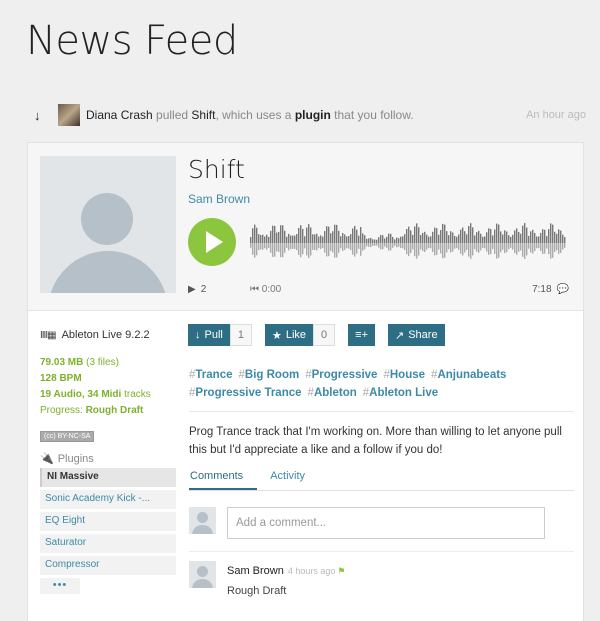 This screenshot has height=621, width=600. What do you see at coordinates (408, 243) in the screenshot?
I see `waveform` at bounding box center [408, 243].